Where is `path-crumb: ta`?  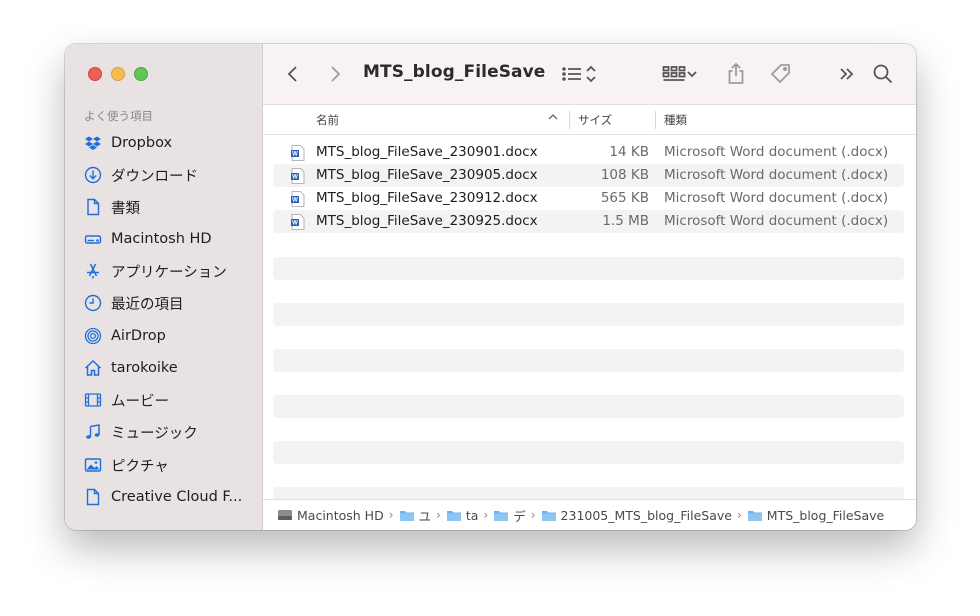
path-crumb: ta is located at coordinates (462, 515).